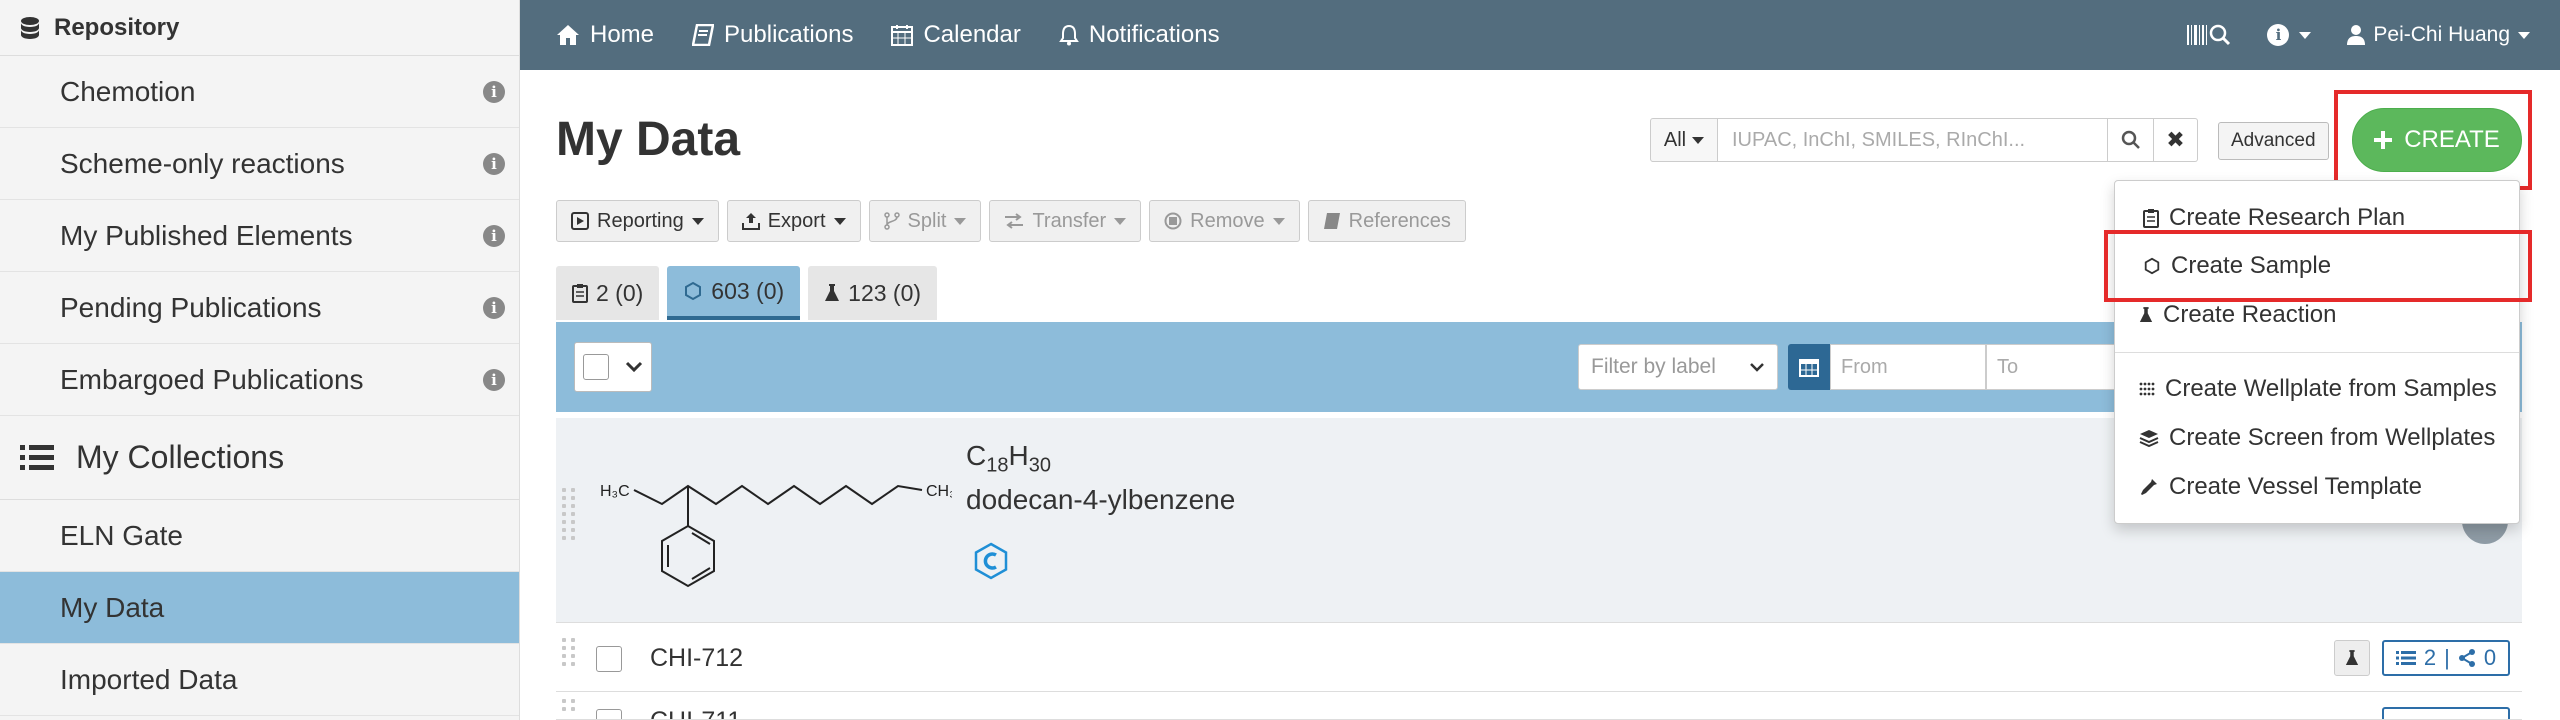  What do you see at coordinates (613, 367) in the screenshot?
I see `select-all-dropdown` at bounding box center [613, 367].